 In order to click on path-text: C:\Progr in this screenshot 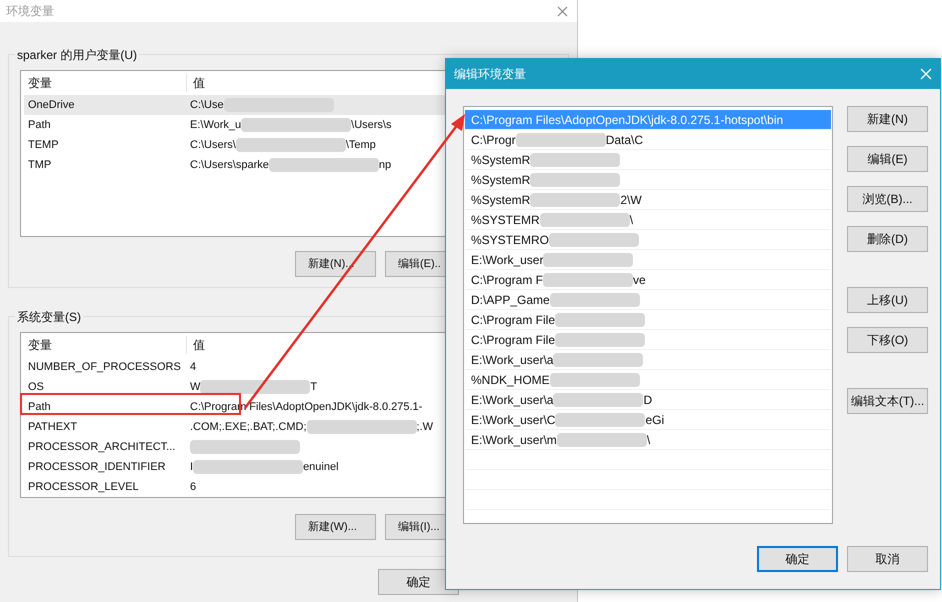, I will do `click(493, 140)`.